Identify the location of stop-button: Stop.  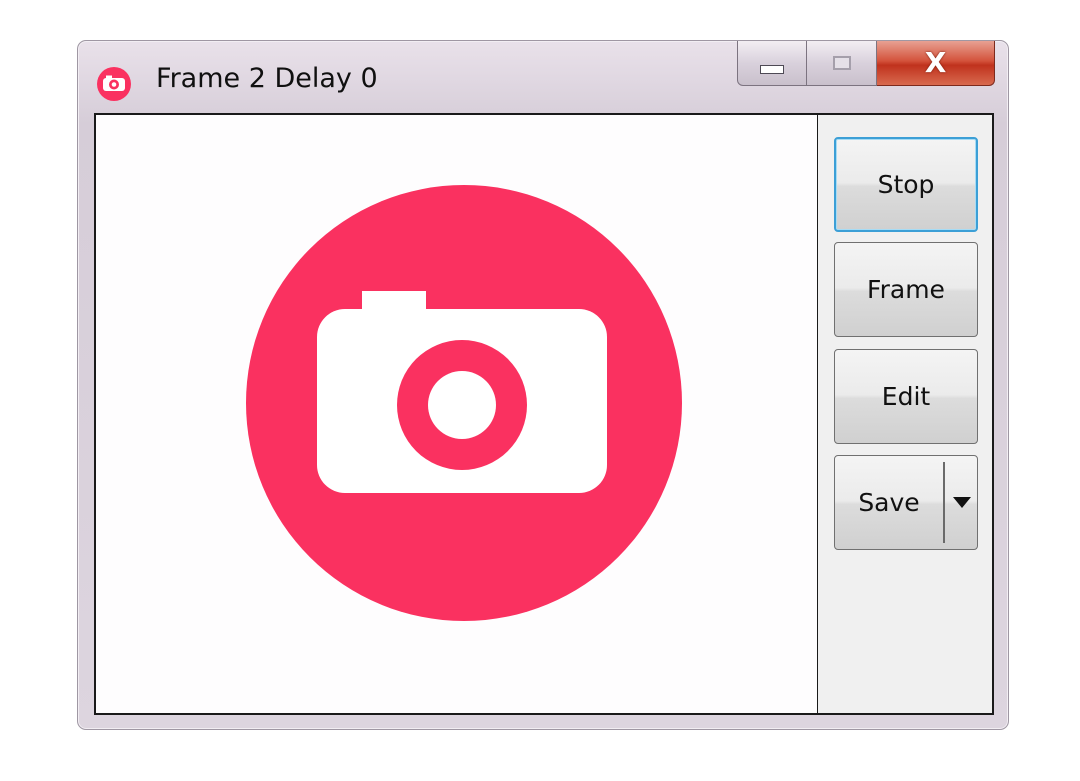
(906, 184).